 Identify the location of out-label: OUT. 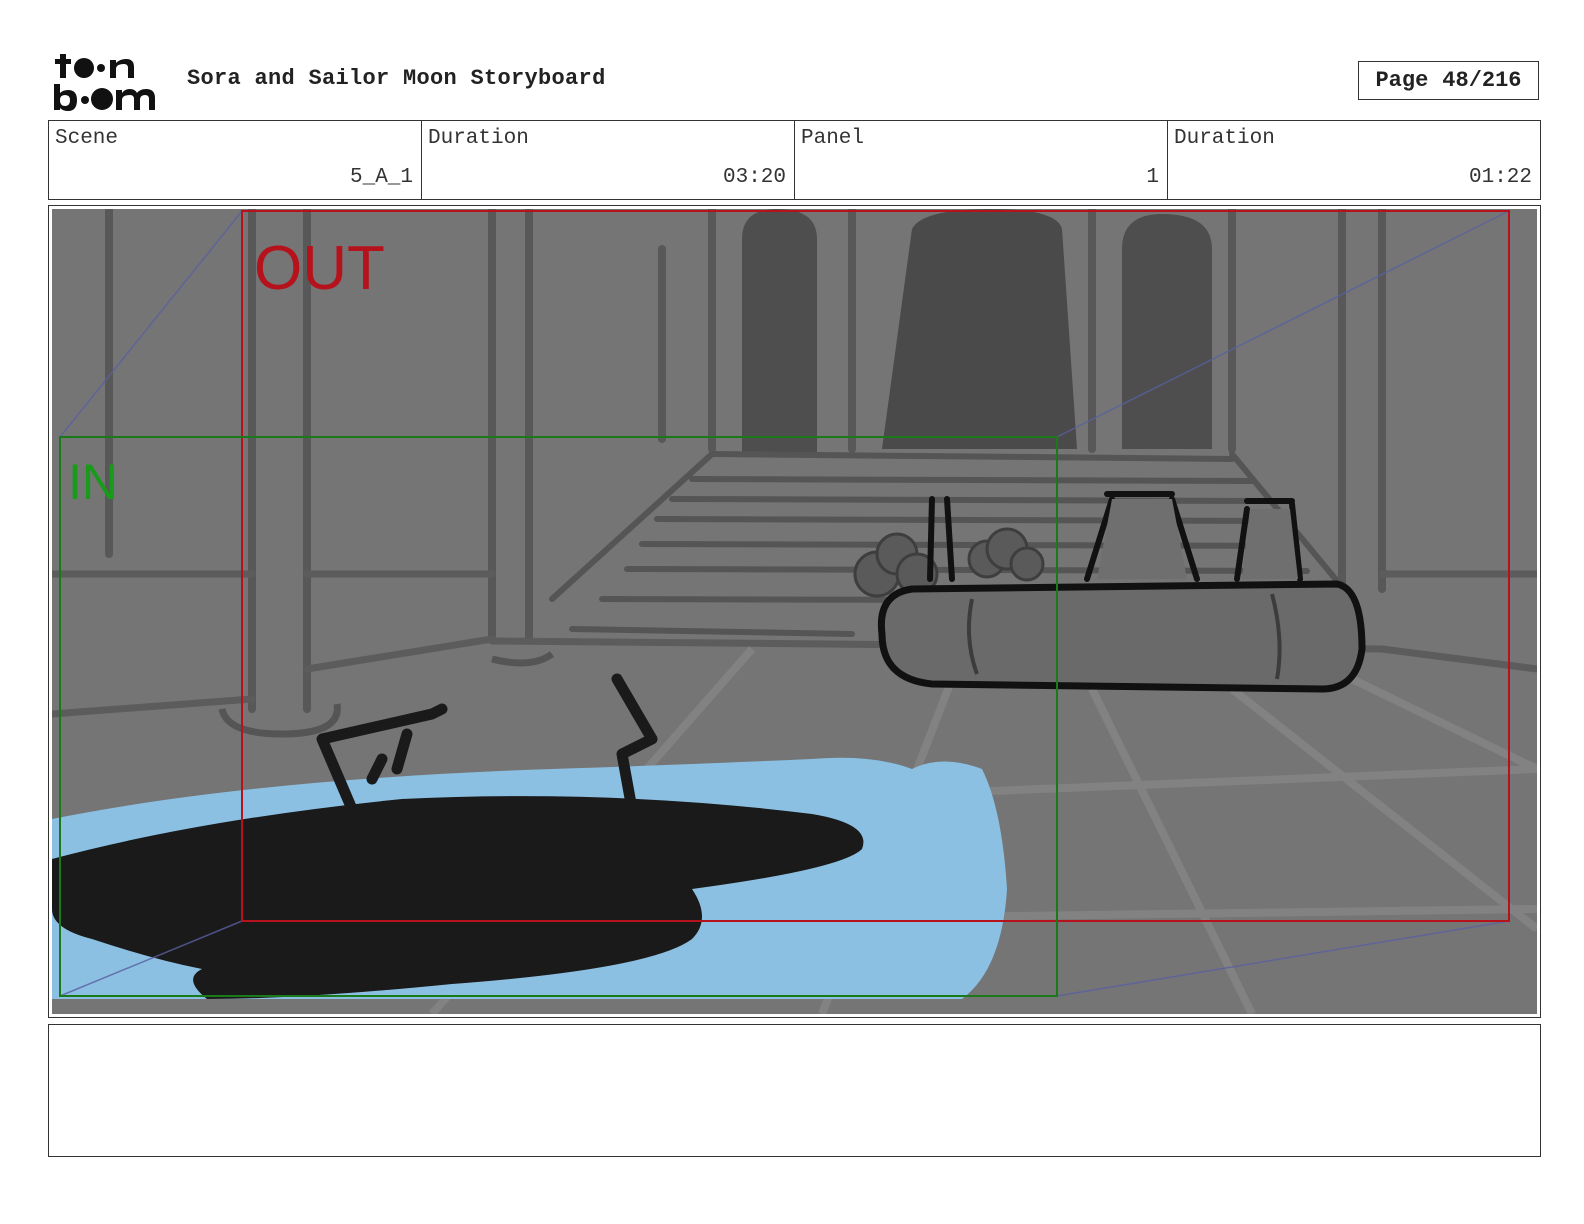
(319, 268).